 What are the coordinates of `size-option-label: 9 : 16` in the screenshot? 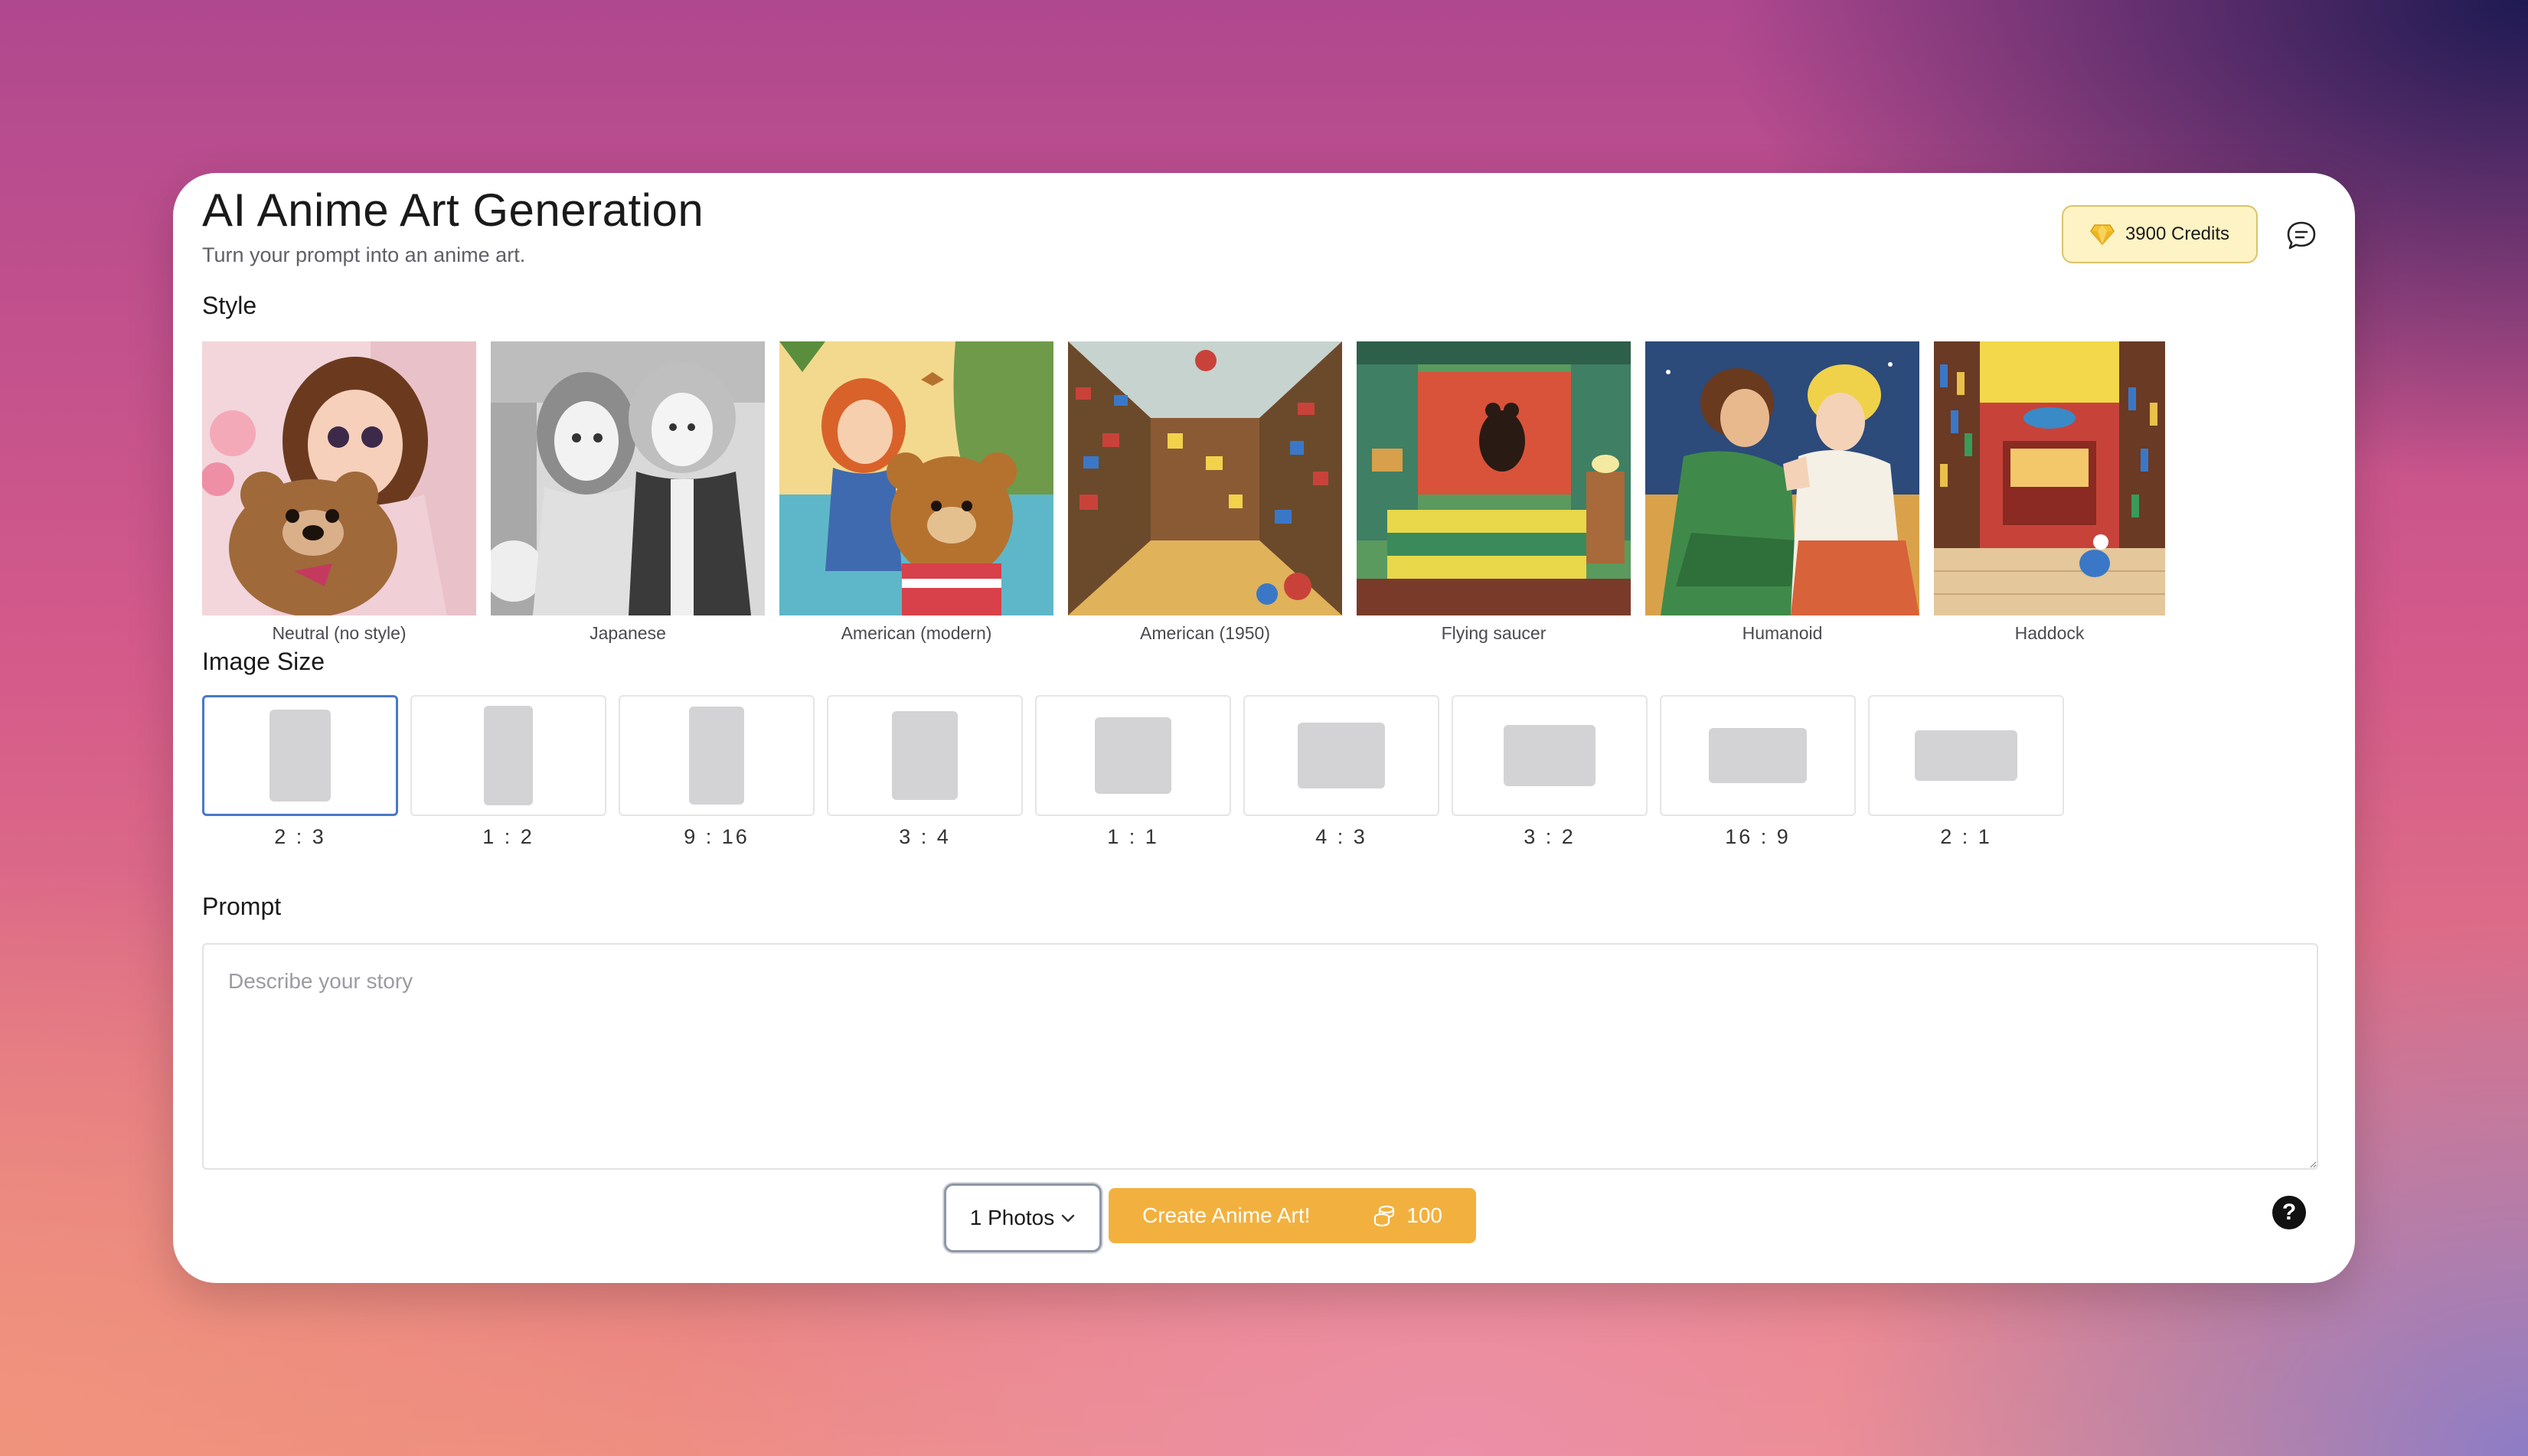 It's located at (717, 836).